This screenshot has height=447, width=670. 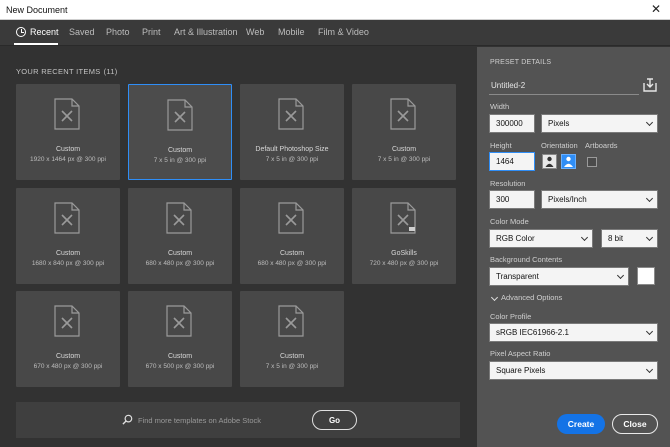 What do you see at coordinates (559, 276) in the screenshot?
I see `background-contents-select: Transparent` at bounding box center [559, 276].